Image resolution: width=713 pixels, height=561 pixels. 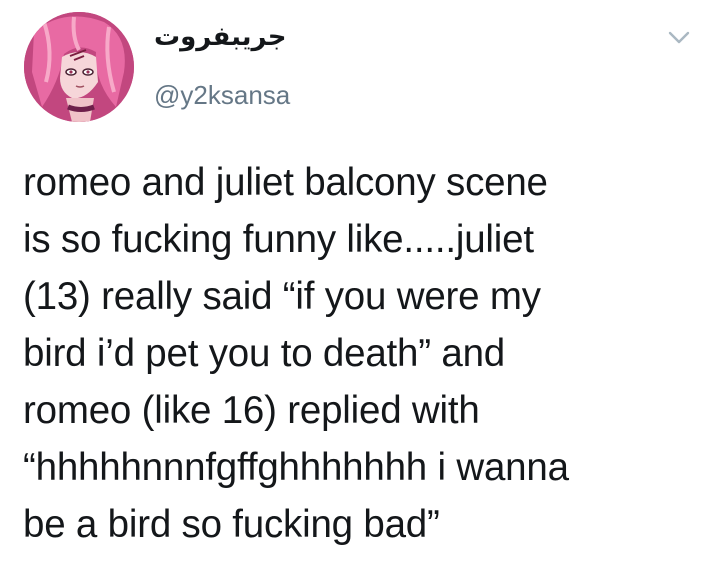 I want to click on more-options-button, so click(x=679, y=38).